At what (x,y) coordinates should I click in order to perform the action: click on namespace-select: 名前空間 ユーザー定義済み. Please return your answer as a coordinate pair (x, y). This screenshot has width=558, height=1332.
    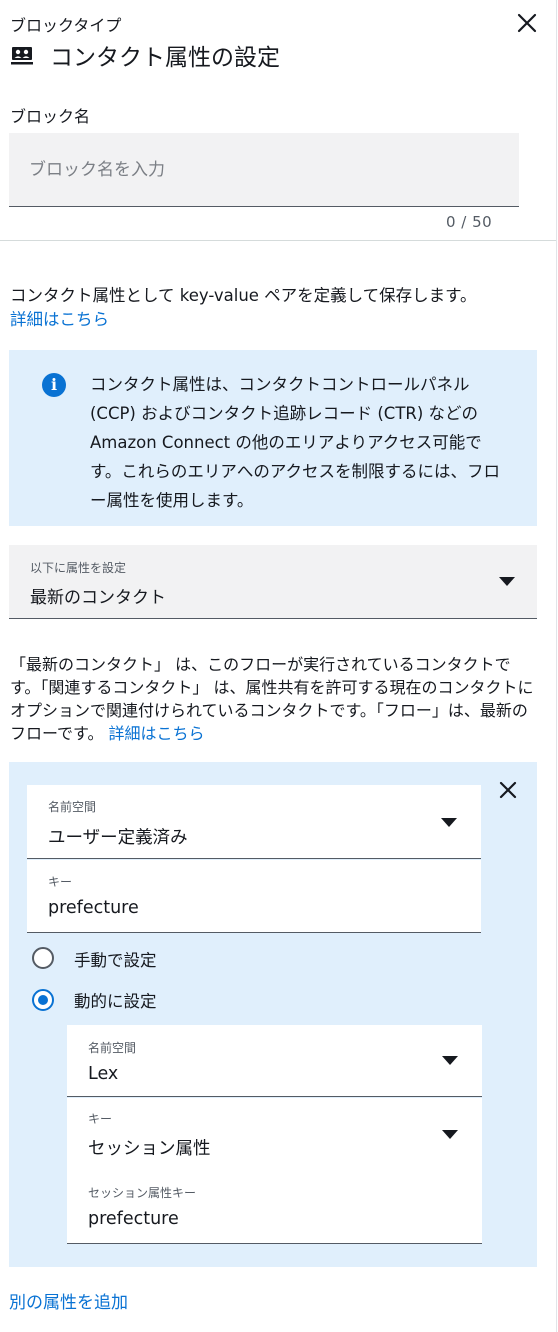
    Looking at the image, I should click on (254, 822).